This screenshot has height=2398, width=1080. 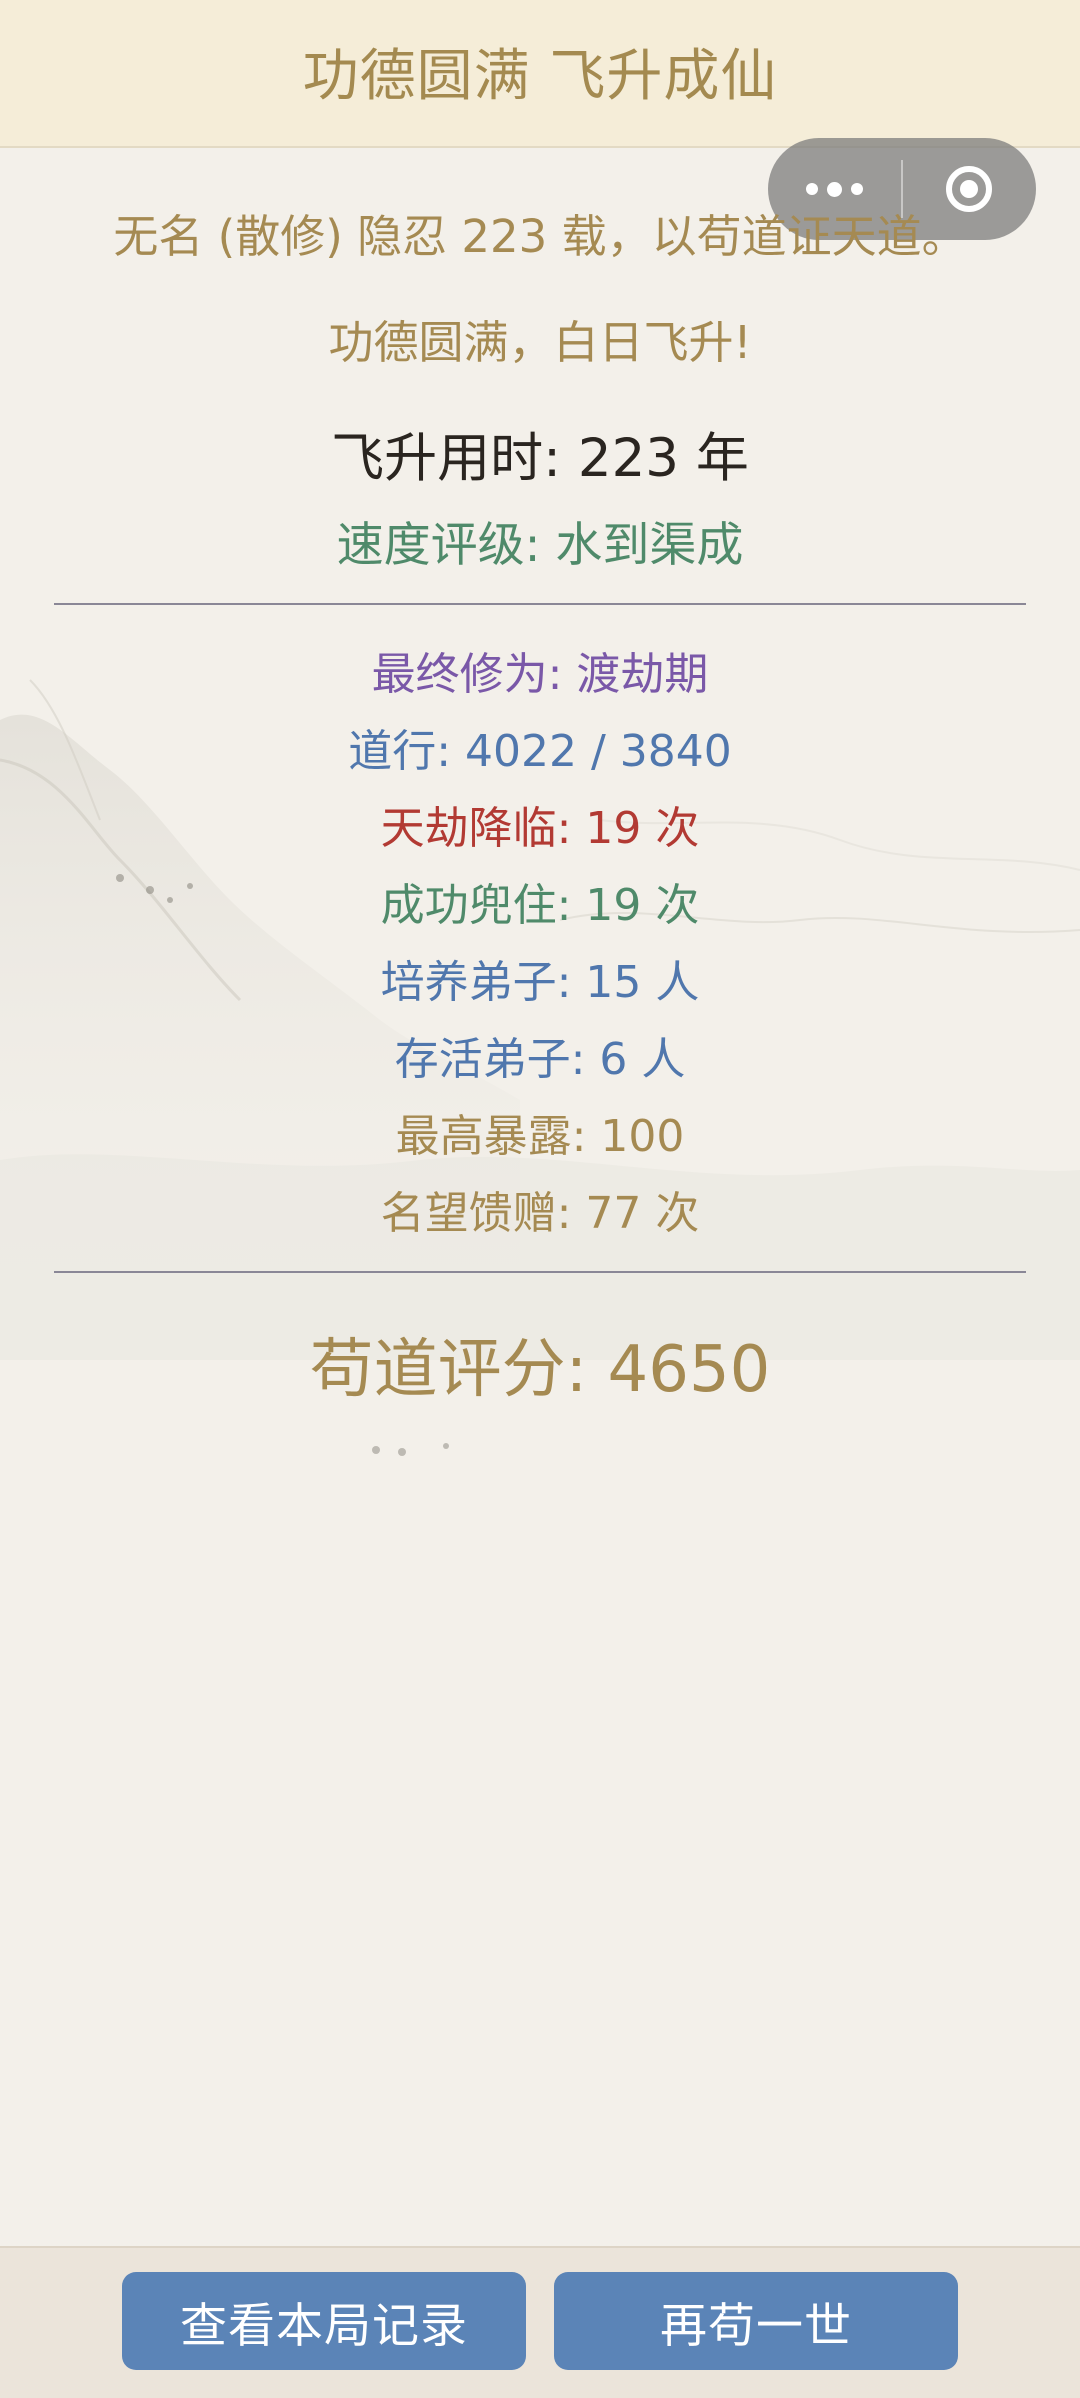 I want to click on speed-rating: 速度评级: 水到渠成, so click(x=540, y=545).